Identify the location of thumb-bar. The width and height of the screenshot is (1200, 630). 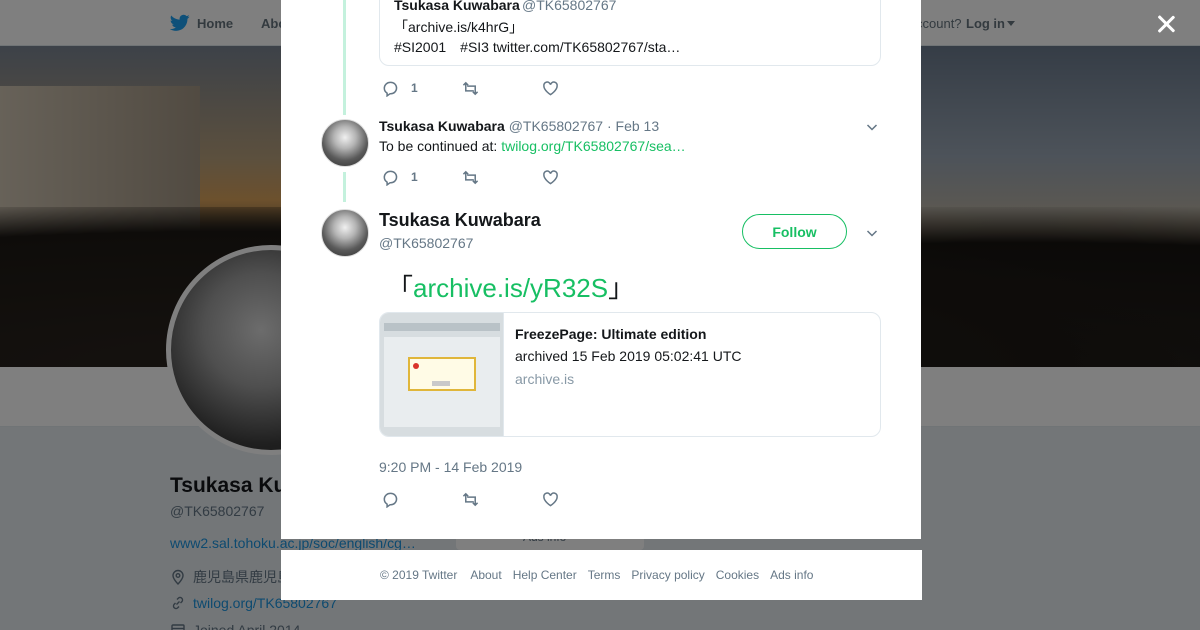
(442, 327).